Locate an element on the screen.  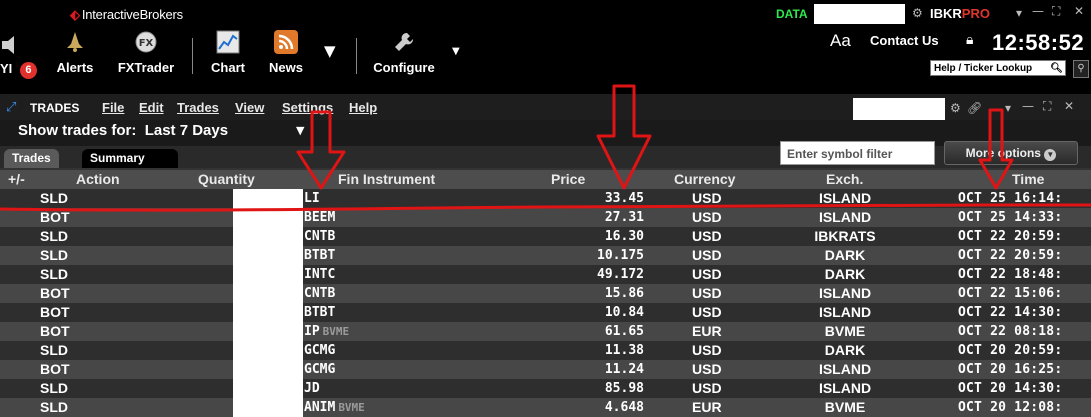
cell-currency-text: EUR is located at coordinates (707, 407).